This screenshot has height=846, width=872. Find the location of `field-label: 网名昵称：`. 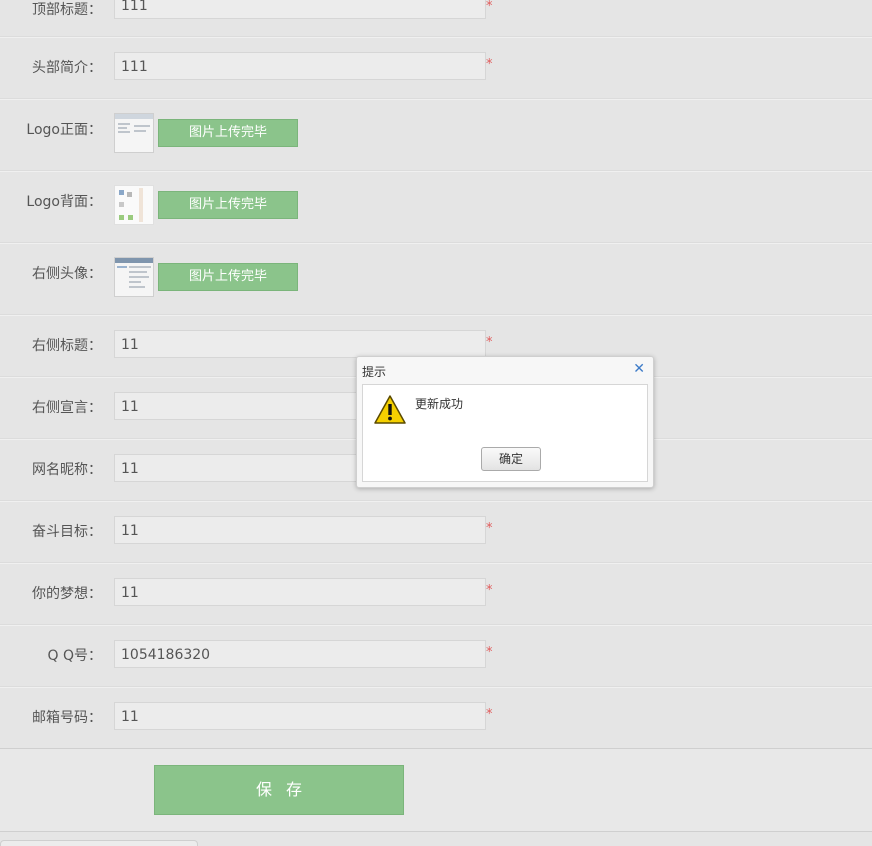

field-label: 网名昵称： is located at coordinates (67, 470).